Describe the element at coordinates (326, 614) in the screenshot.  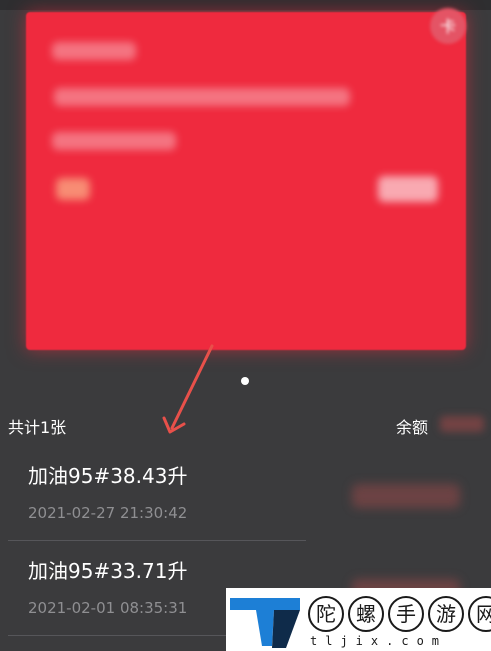
I see `watermark-char: 陀` at that location.